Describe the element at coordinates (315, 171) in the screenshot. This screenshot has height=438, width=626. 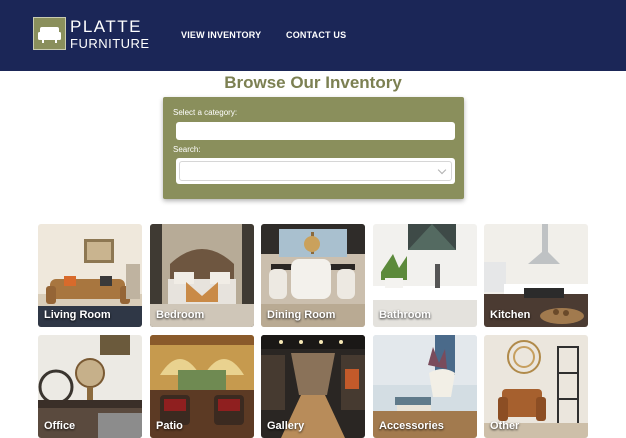
I see `search-select` at that location.